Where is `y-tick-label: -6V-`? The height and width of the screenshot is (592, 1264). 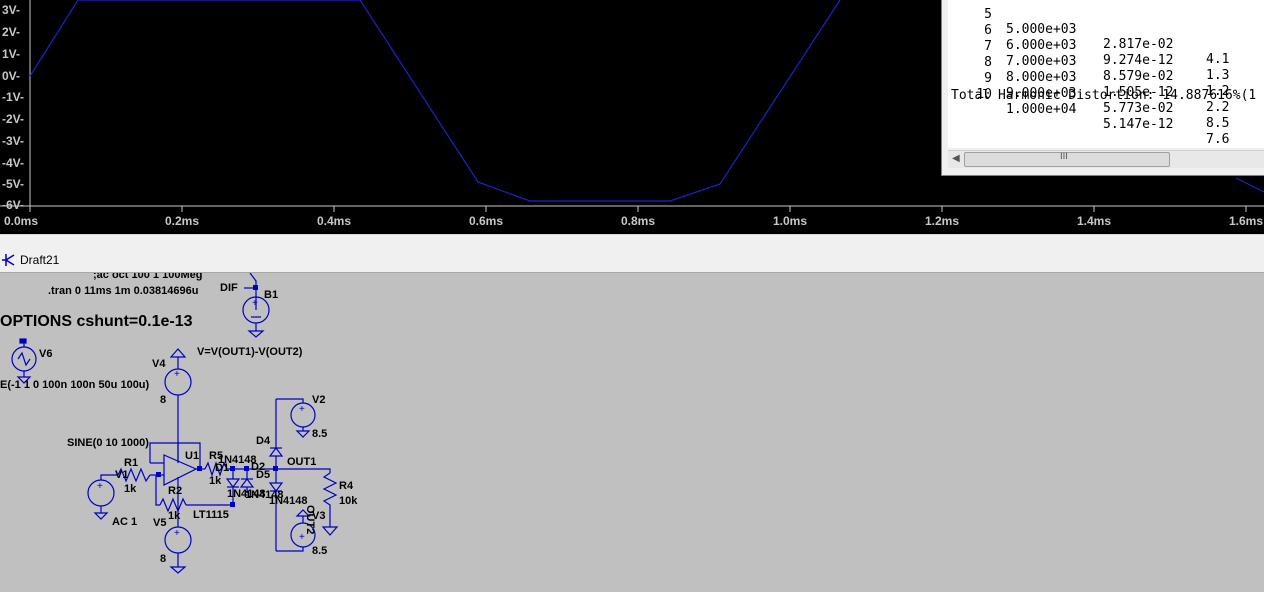
y-tick-label: -6V- is located at coordinates (13, 205).